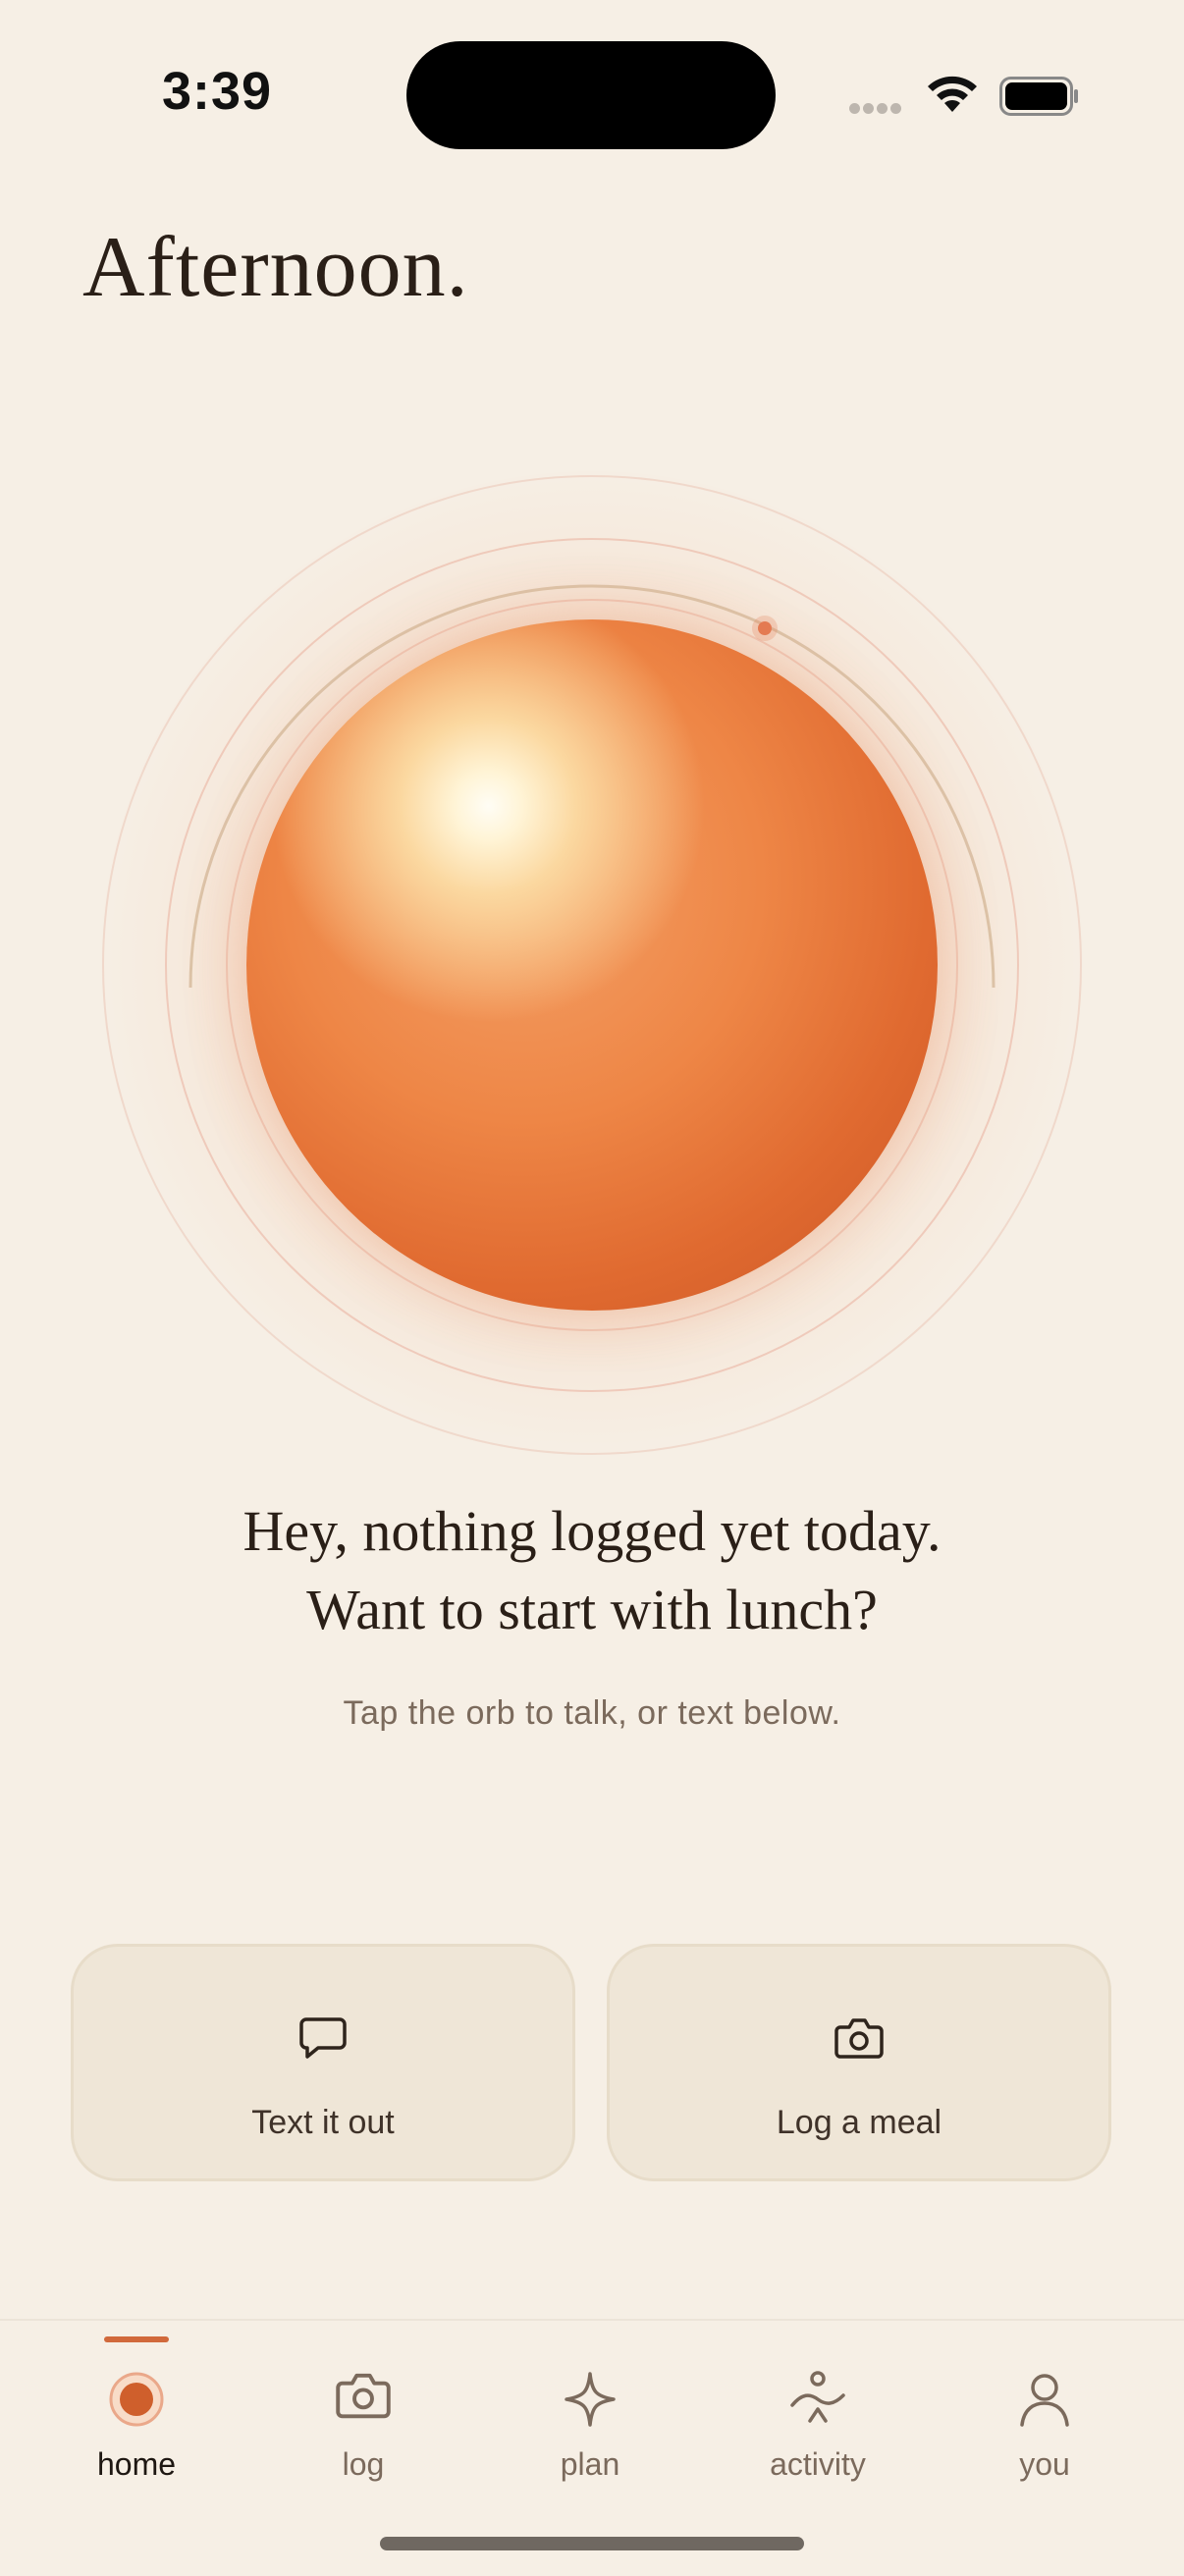 This screenshot has width=1184, height=2576. Describe the element at coordinates (591, 95) in the screenshot. I see `dynamic-island` at that location.